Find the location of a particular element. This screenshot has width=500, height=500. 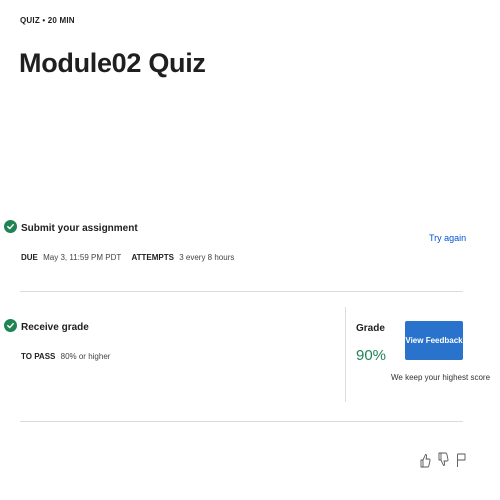

to-pass-label: TO PASS is located at coordinates (38, 356).